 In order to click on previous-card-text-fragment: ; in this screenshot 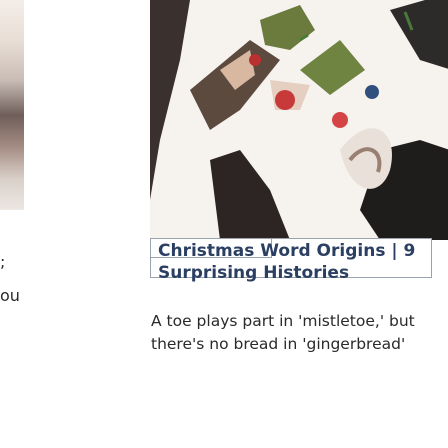, I will do `click(3, 261)`.